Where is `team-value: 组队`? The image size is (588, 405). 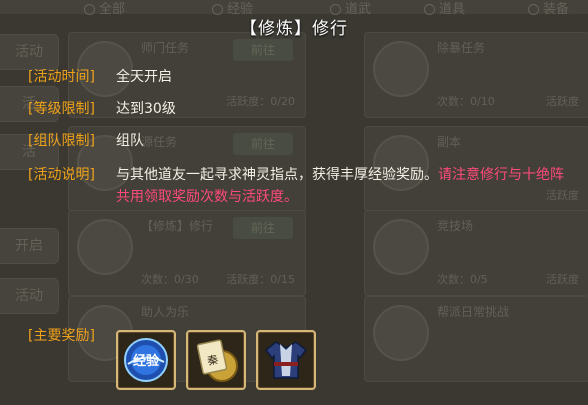
team-value: 组队 is located at coordinates (130, 141).